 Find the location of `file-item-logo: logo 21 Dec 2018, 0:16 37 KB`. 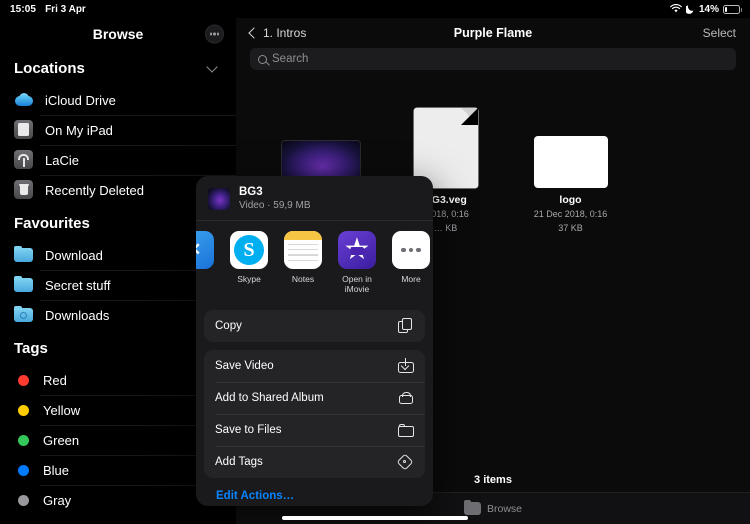

file-item-logo: logo 21 Dec 2018, 0:16 37 KB is located at coordinates (570, 275).